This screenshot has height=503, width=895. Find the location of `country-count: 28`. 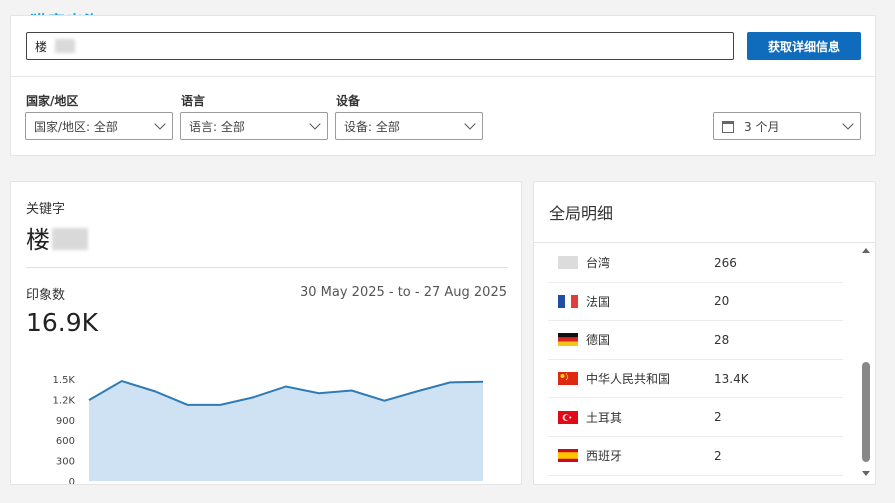

country-count: 28 is located at coordinates (722, 339).